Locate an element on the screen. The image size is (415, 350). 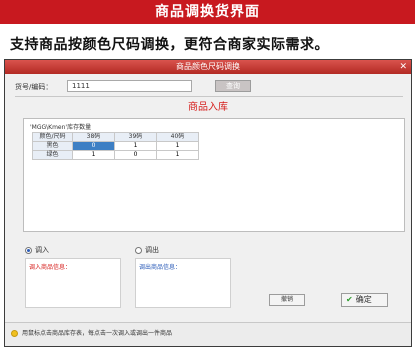
header-cell: 40码 is located at coordinates (177, 137).